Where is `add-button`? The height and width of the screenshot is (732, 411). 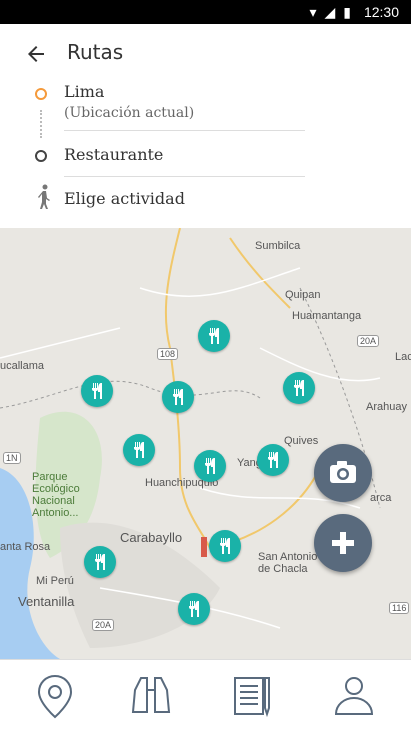 add-button is located at coordinates (343, 543).